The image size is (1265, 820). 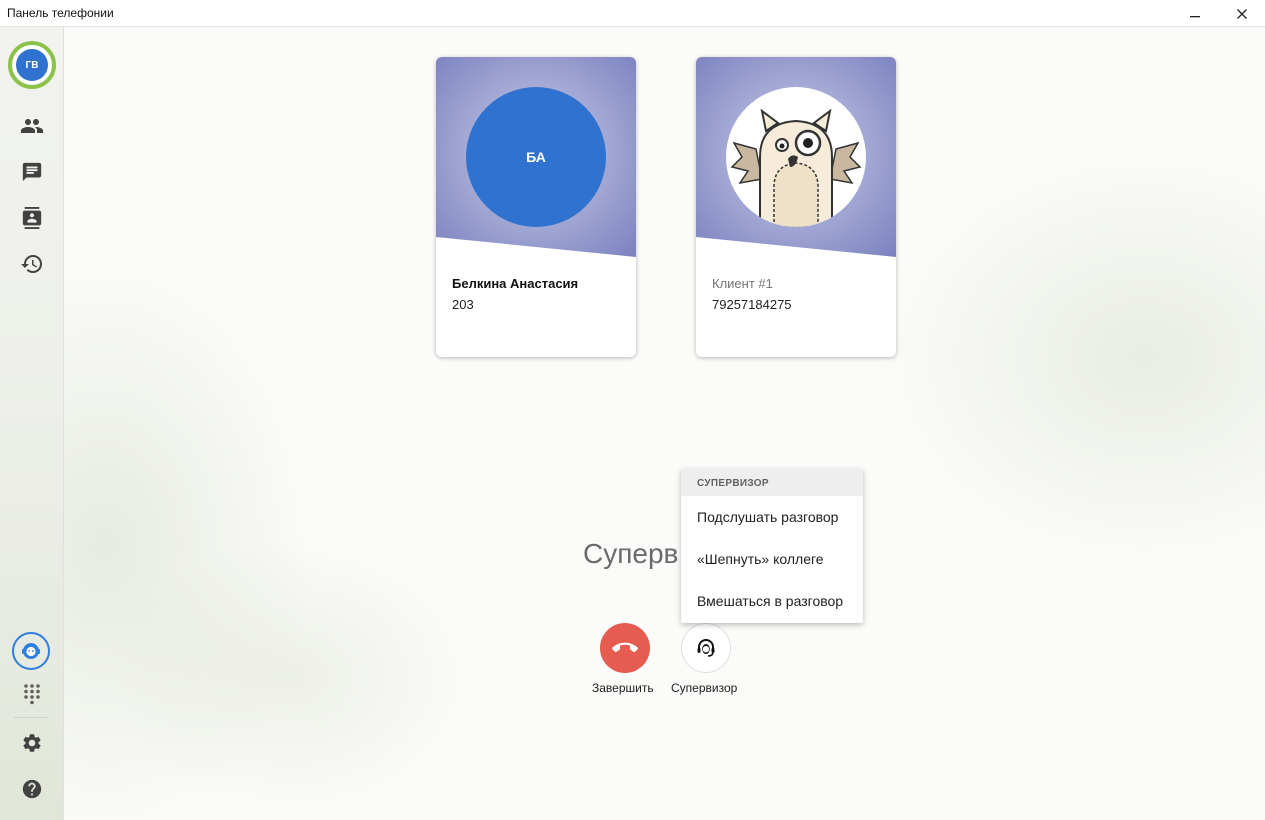 I want to click on hangup-button, so click(x=625, y=648).